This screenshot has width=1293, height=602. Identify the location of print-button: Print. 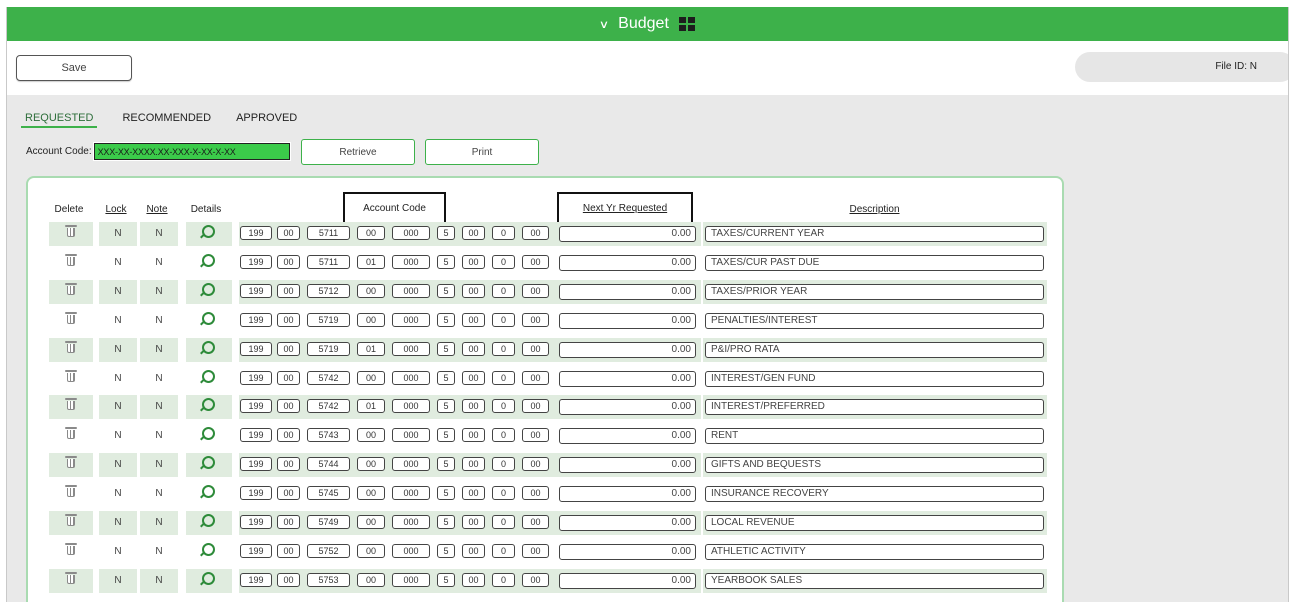
(482, 152).